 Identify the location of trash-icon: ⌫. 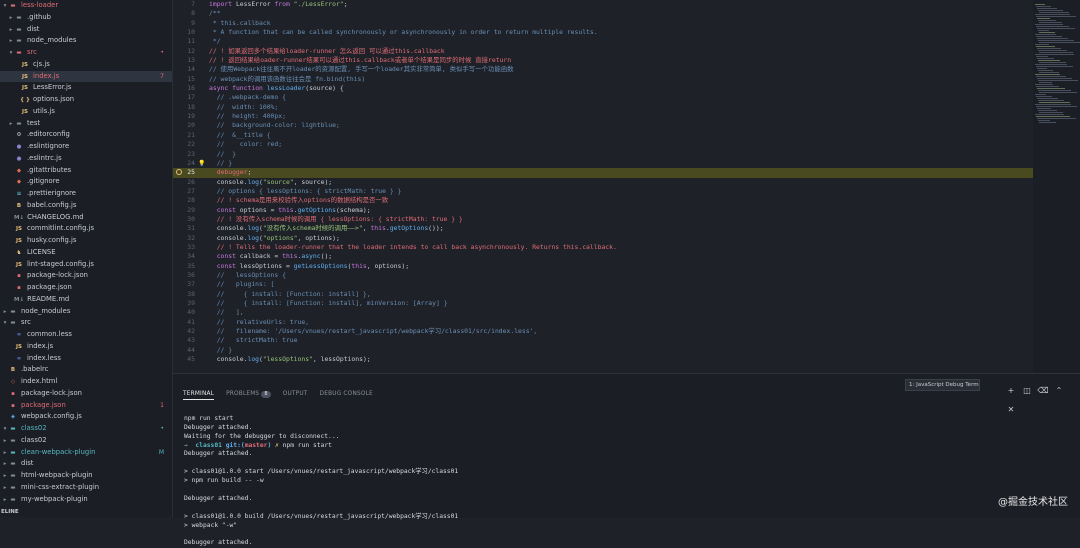
(1043, 390).